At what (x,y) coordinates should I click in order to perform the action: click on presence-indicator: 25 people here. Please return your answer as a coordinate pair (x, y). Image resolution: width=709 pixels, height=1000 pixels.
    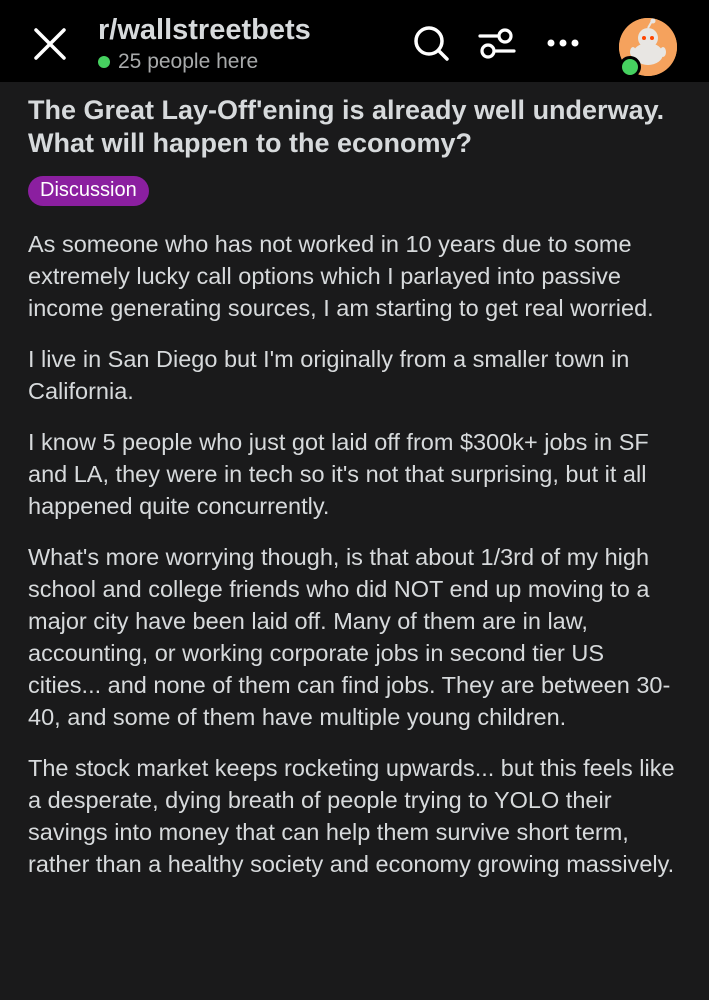
    Looking at the image, I should click on (178, 62).